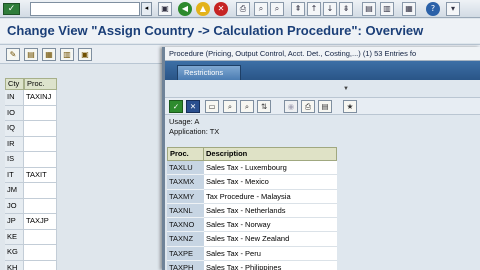 Image resolution: width=480 pixels, height=270 pixels. I want to click on procedure-description: Sales Tax - Netherlands, so click(270, 211).